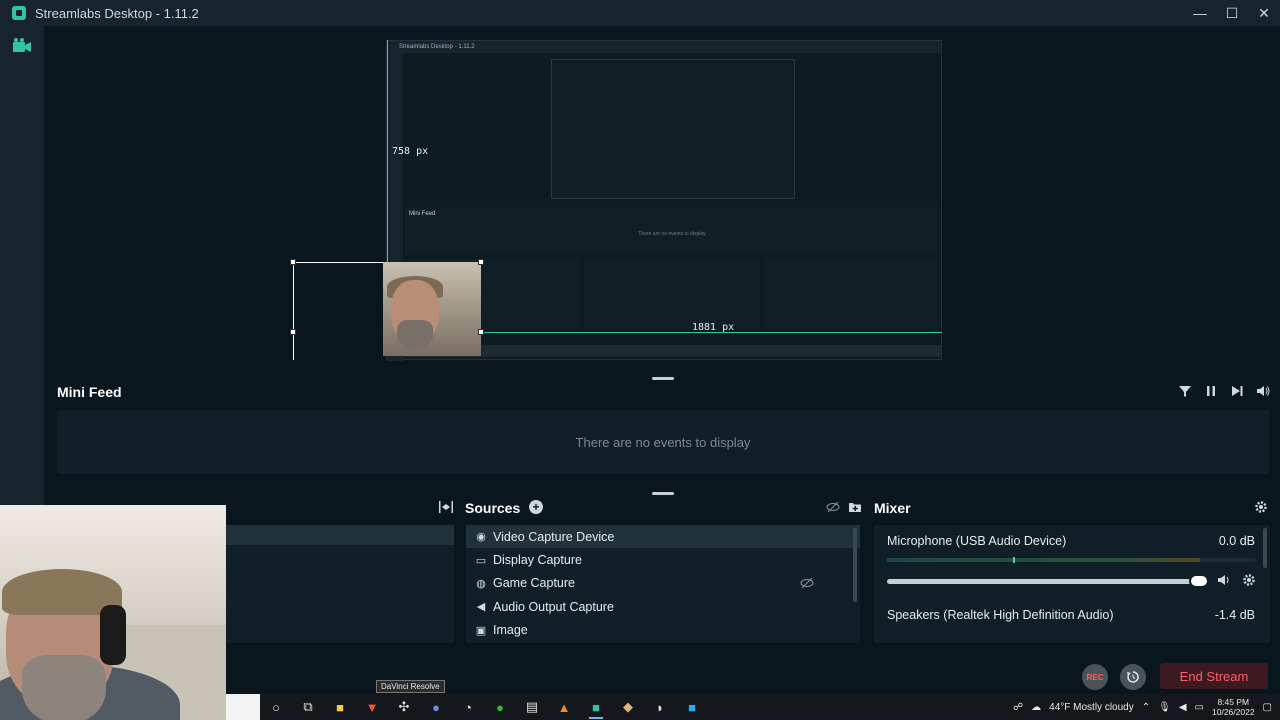 This screenshot has width=1280, height=720. Describe the element at coordinates (308, 707) in the screenshot. I see `task-view-icon: ⧉` at that location.